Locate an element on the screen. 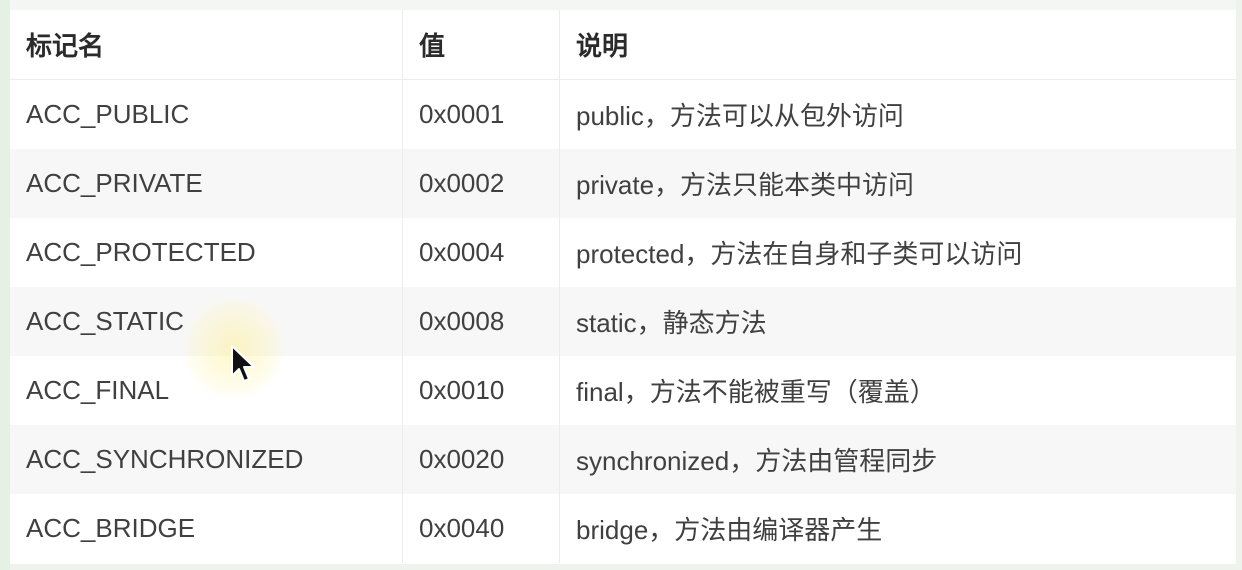 The width and height of the screenshot is (1242, 570). cell-description: private，方法只能本类中访问 is located at coordinates (897, 183).